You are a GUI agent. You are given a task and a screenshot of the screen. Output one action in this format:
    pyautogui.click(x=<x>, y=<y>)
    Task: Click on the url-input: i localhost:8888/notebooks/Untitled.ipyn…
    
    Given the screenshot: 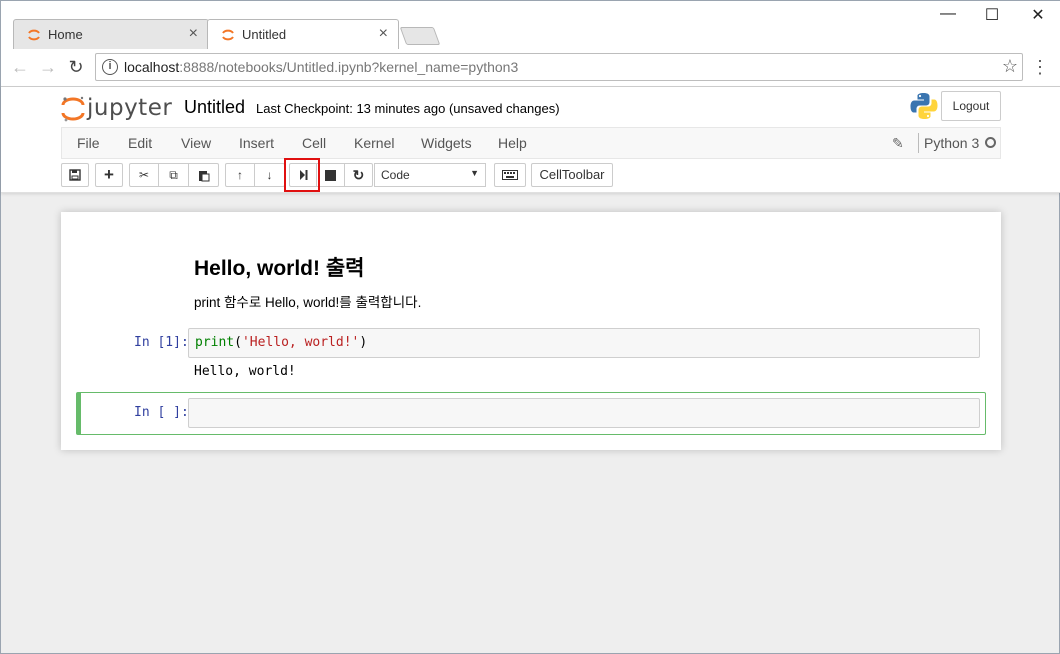 What is the action you would take?
    pyautogui.click(x=559, y=67)
    